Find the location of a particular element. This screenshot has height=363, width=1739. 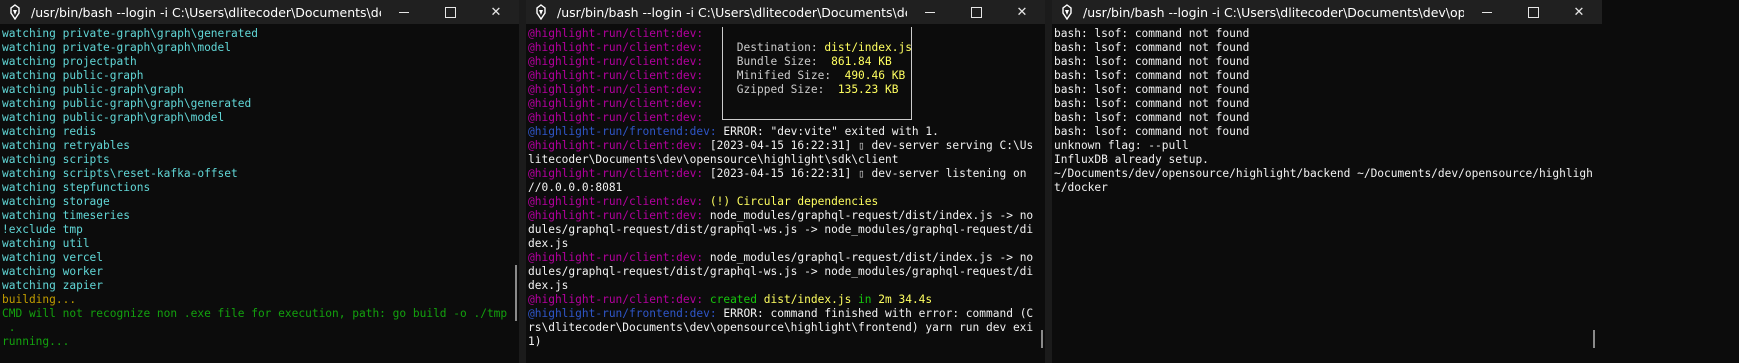

terminal-text: dev-server serving C:\Users\d is located at coordinates (952, 145).